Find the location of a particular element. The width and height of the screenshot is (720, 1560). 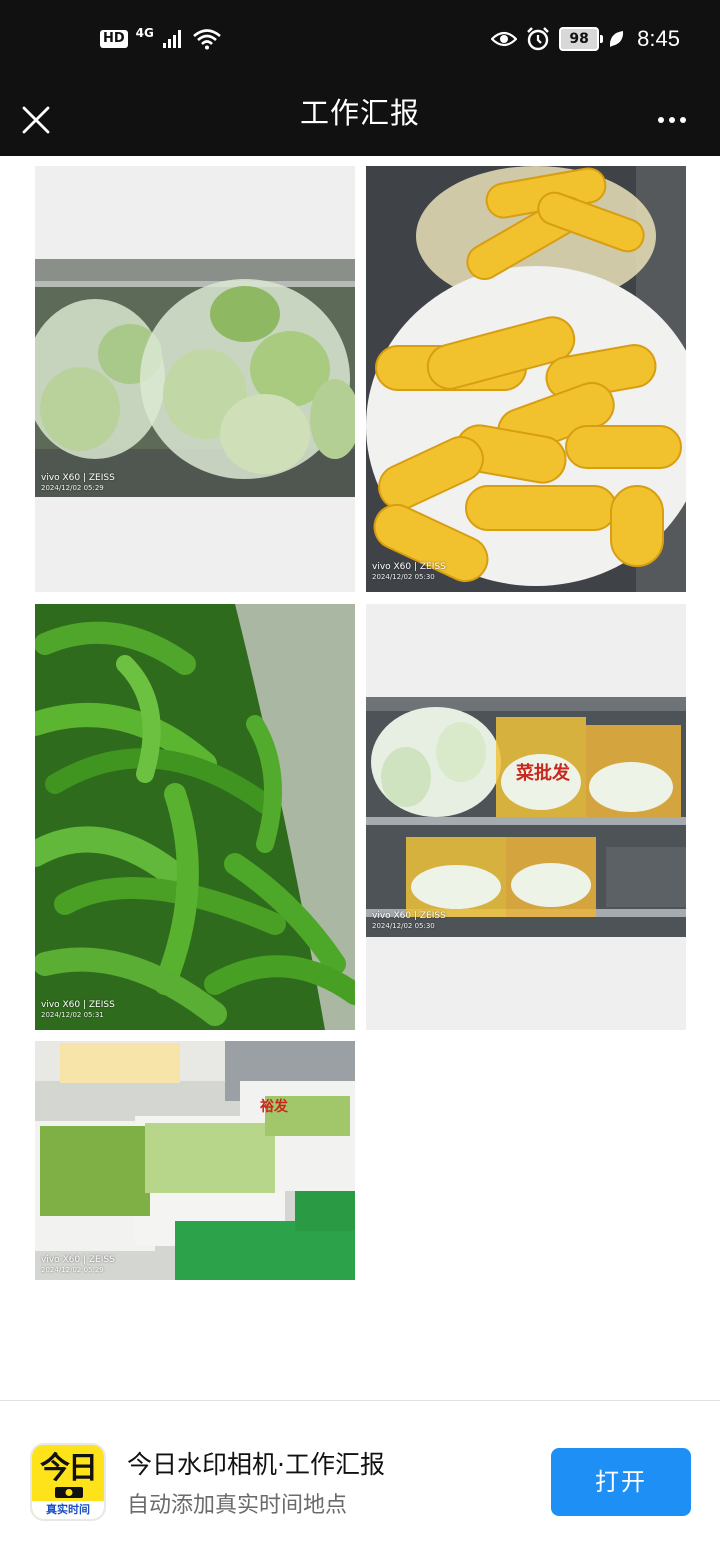

photo-green-peppers: vivo X60 | ZEISS 2024/12/02 05:31 is located at coordinates (195, 817).